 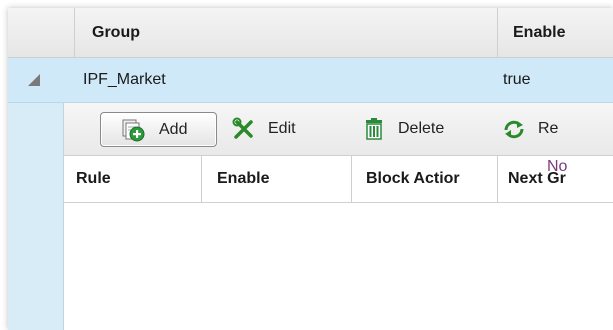 I want to click on expand-triangle-icon, so click(x=34, y=80).